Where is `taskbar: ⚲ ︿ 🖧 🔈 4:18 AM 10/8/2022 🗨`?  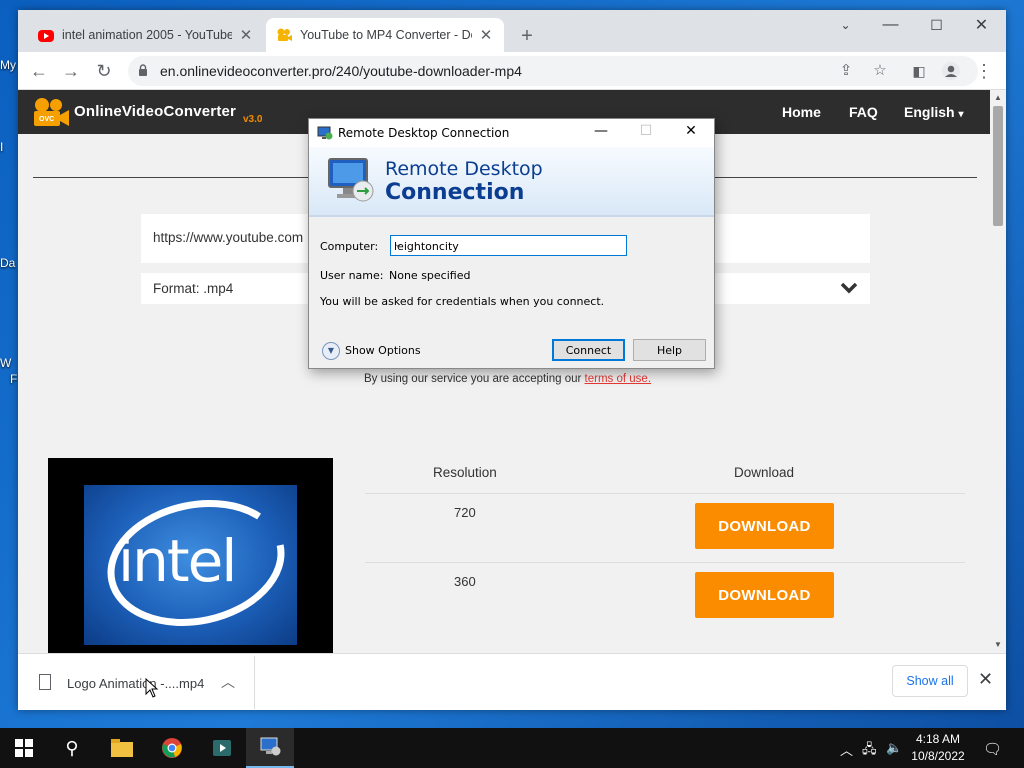 taskbar: ⚲ ︿ 🖧 🔈 4:18 AM 10/8/2022 🗨 is located at coordinates (512, 748).